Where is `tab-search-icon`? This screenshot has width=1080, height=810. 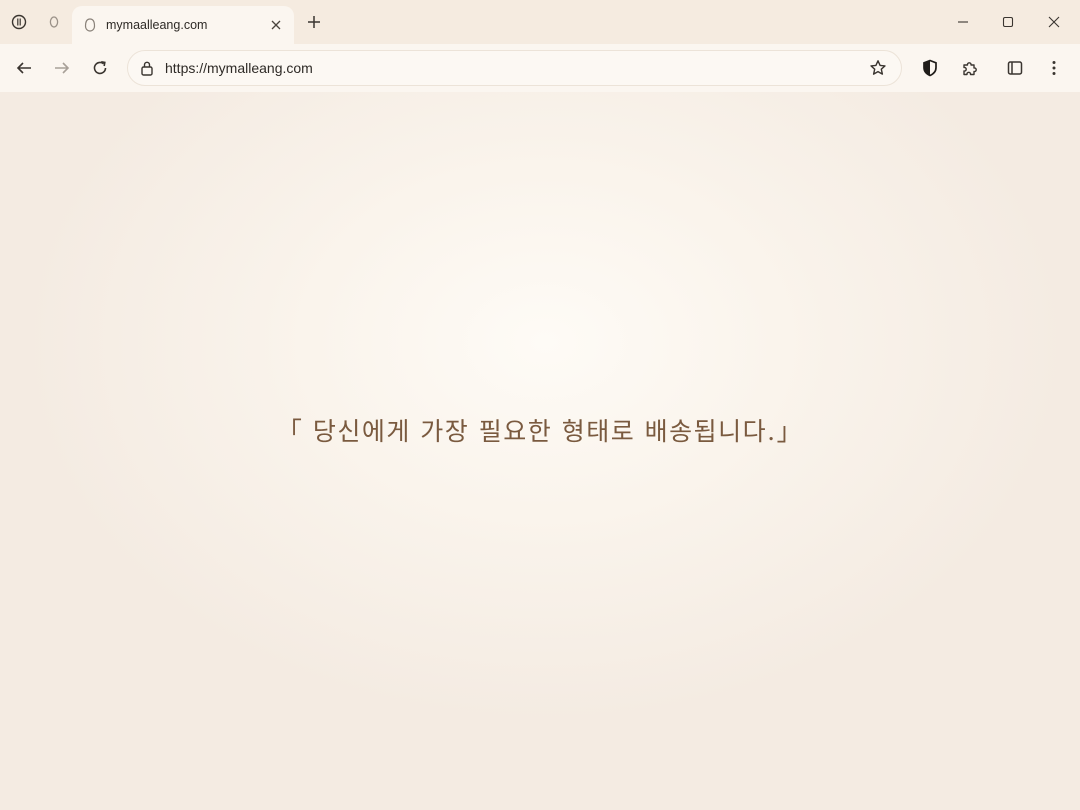
tab-search-icon is located at coordinates (19, 22).